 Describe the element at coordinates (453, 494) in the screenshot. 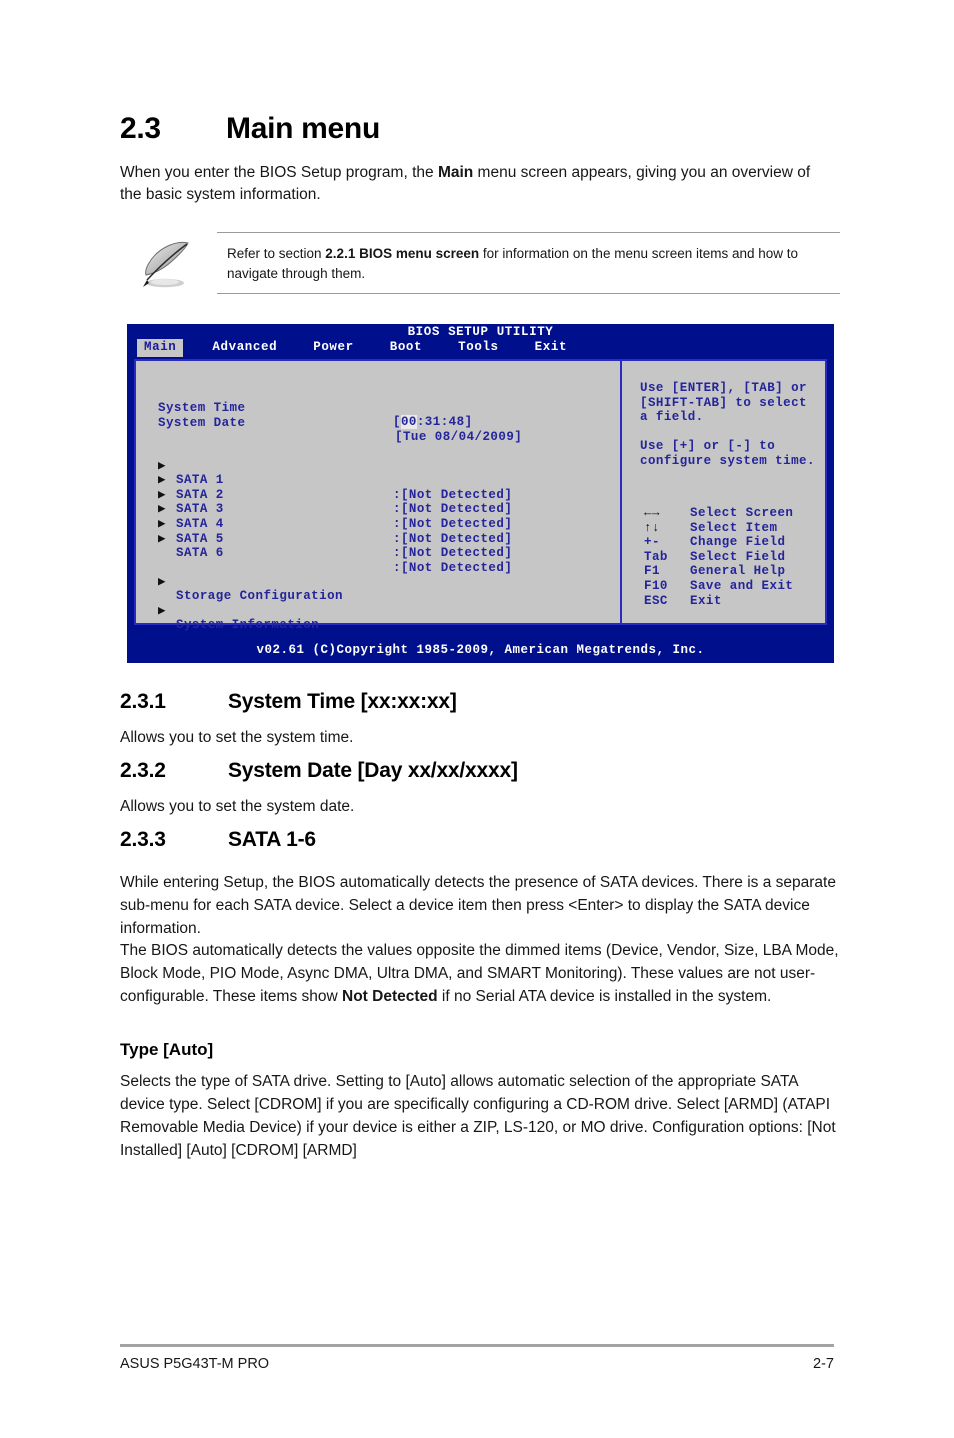

I see `sata-1-value: :[Not Detected]` at that location.